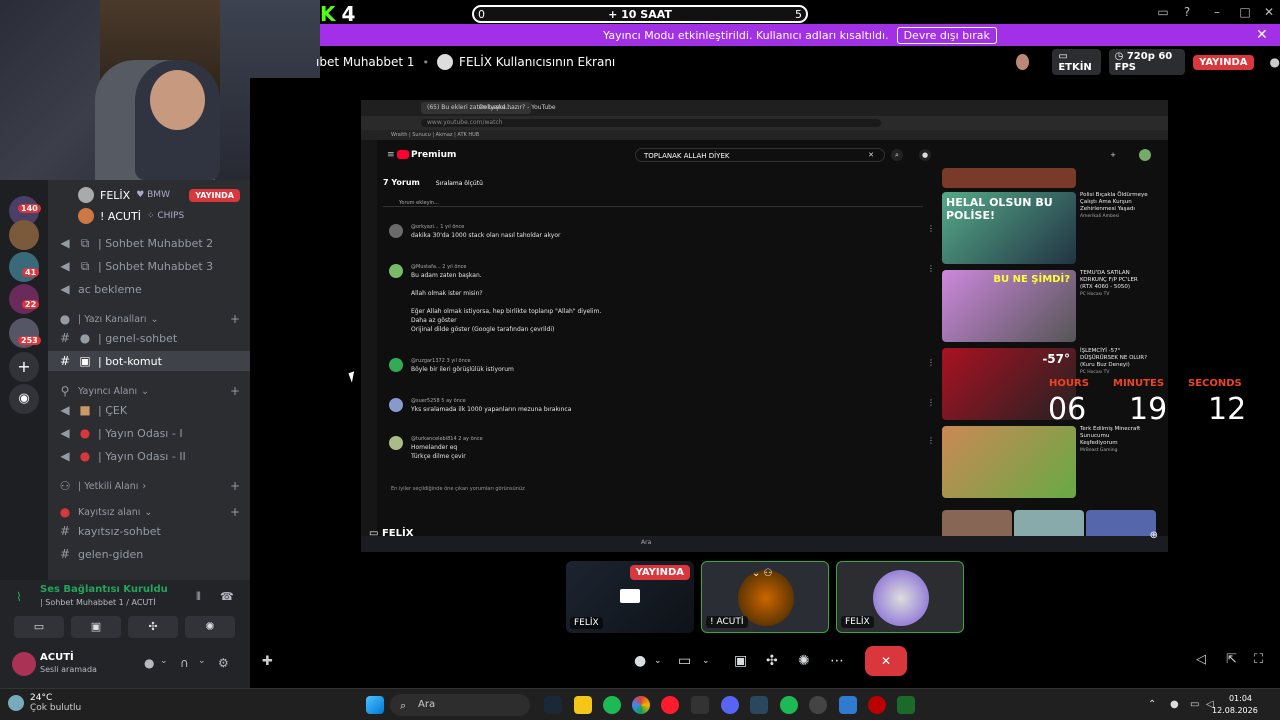 The width and height of the screenshot is (1280, 720). What do you see at coordinates (202, 661) in the screenshot?
I see `headphone-options-icon: ⌄` at bounding box center [202, 661].